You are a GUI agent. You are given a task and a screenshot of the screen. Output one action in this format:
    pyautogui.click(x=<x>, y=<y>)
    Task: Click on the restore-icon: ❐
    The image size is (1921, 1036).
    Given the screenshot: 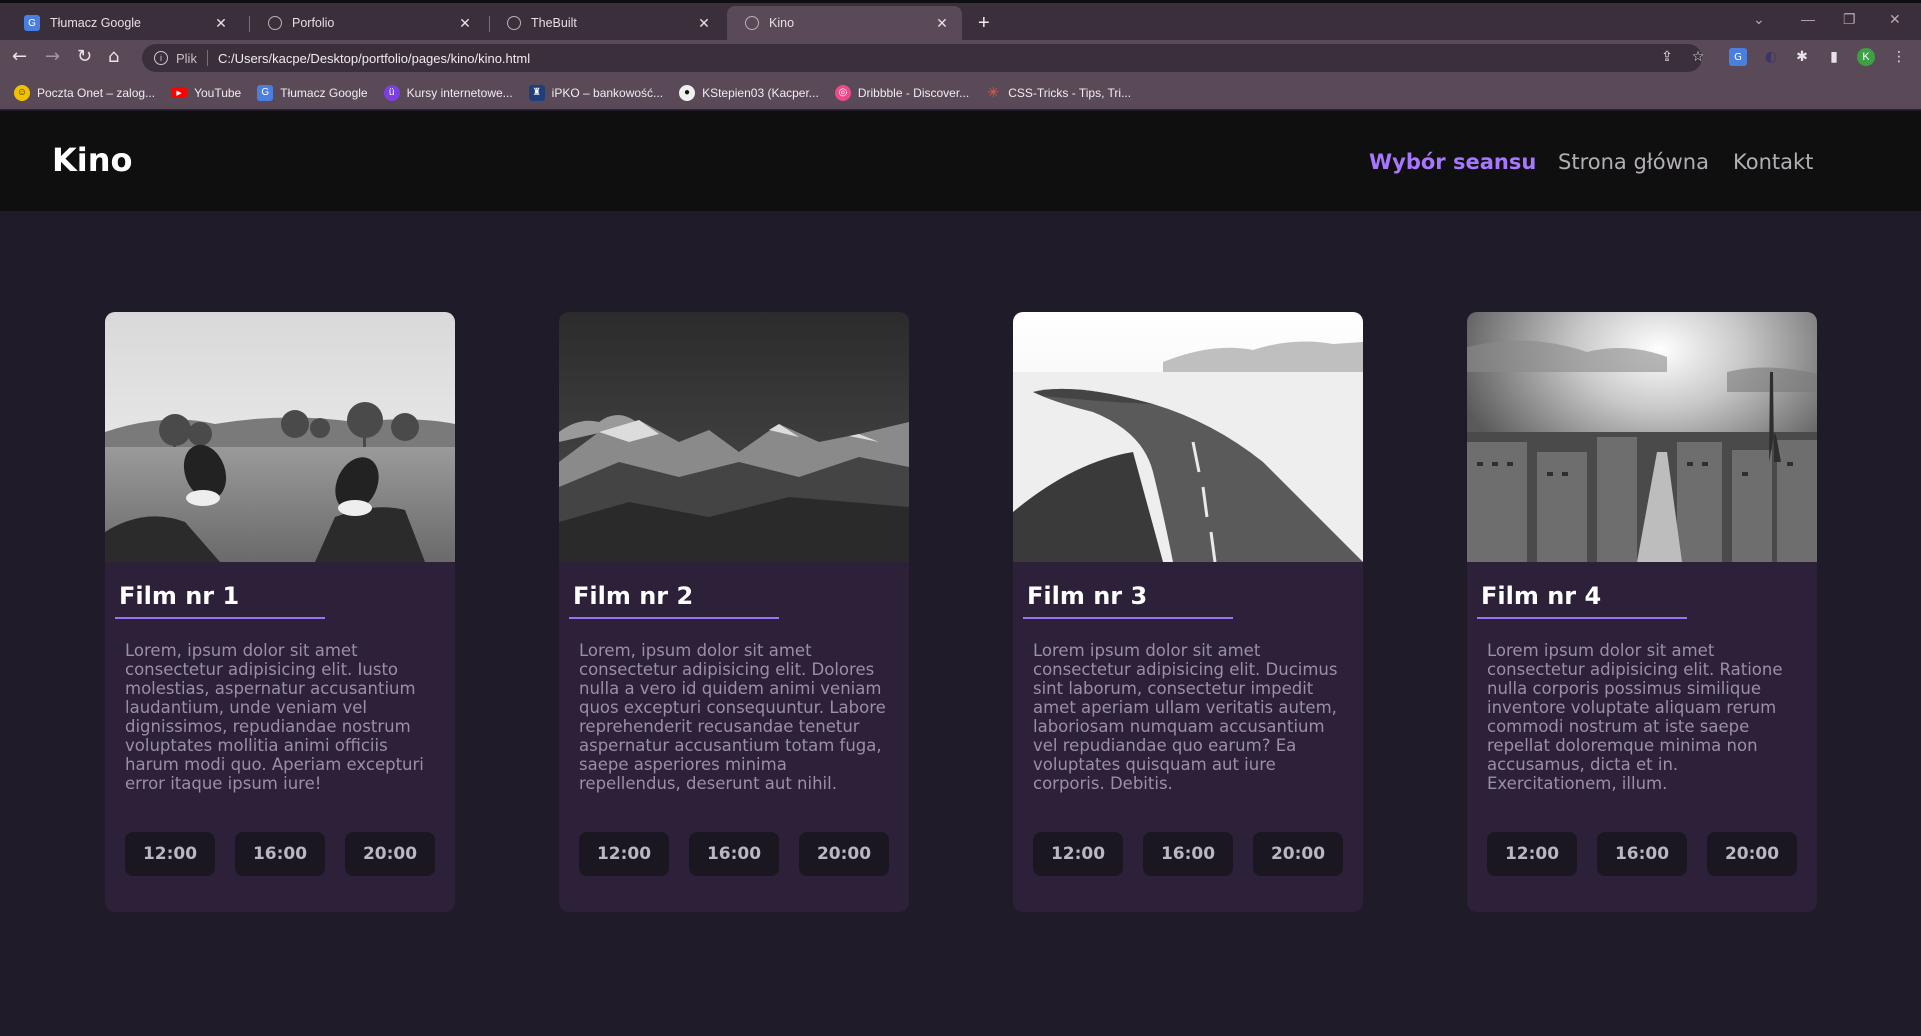 What is the action you would take?
    pyautogui.click(x=1849, y=19)
    